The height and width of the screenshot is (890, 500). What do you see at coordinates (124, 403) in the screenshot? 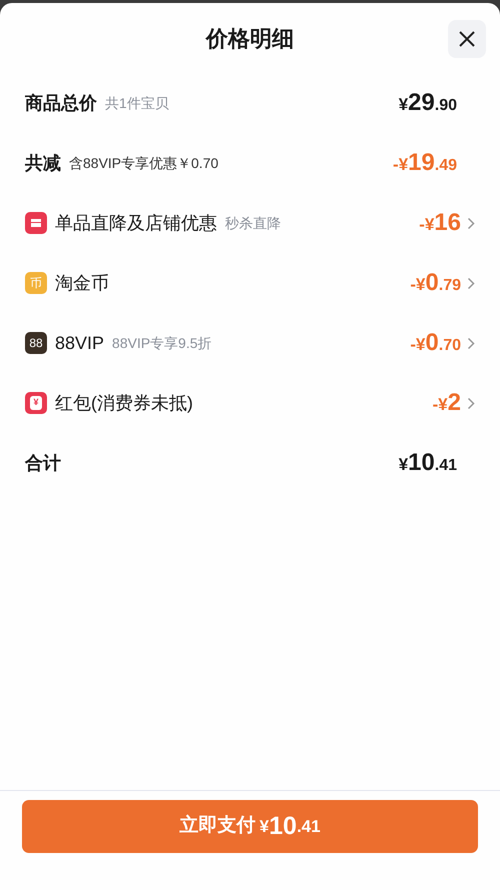
I see `row-label: 红包(消费券未抵)` at bounding box center [124, 403].